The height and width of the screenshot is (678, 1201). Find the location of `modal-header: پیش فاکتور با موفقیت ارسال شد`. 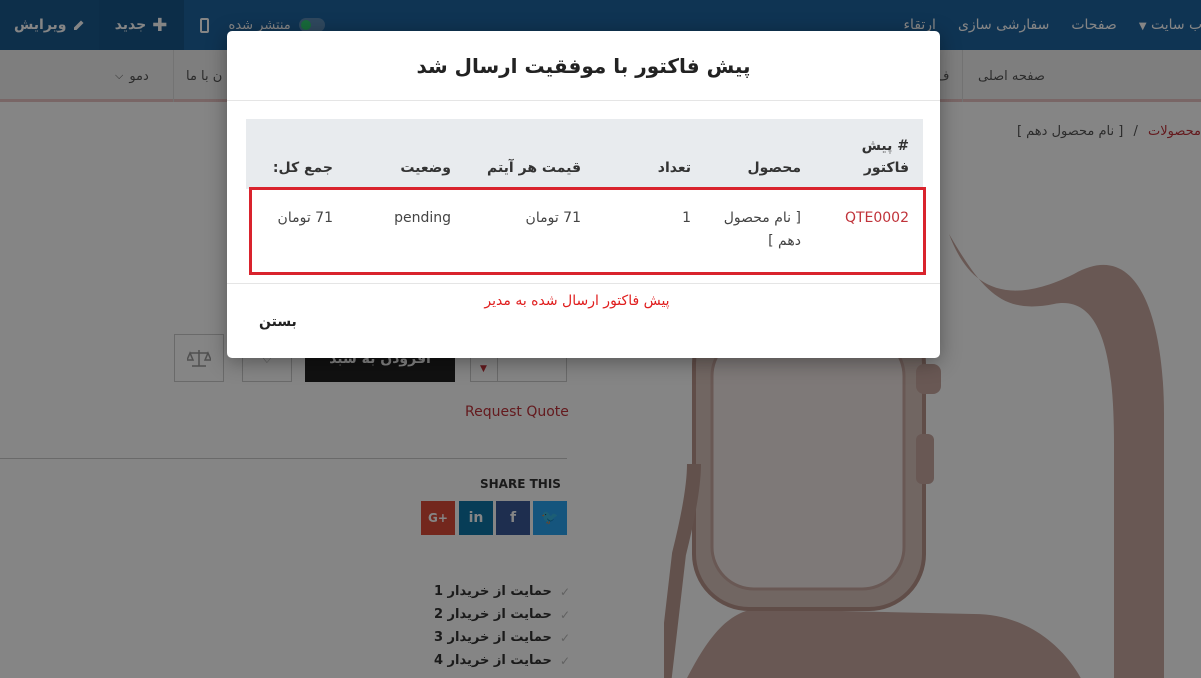

modal-header: پیش فاکتور با موفقیت ارسال شد is located at coordinates (583, 66).